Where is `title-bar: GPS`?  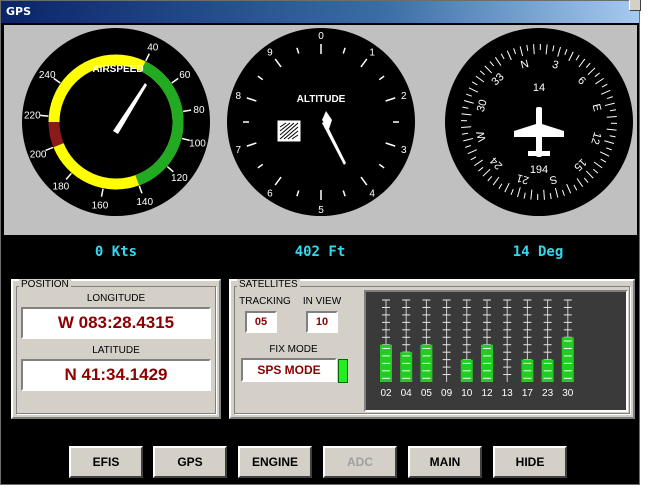 title-bar: GPS is located at coordinates (321, 11).